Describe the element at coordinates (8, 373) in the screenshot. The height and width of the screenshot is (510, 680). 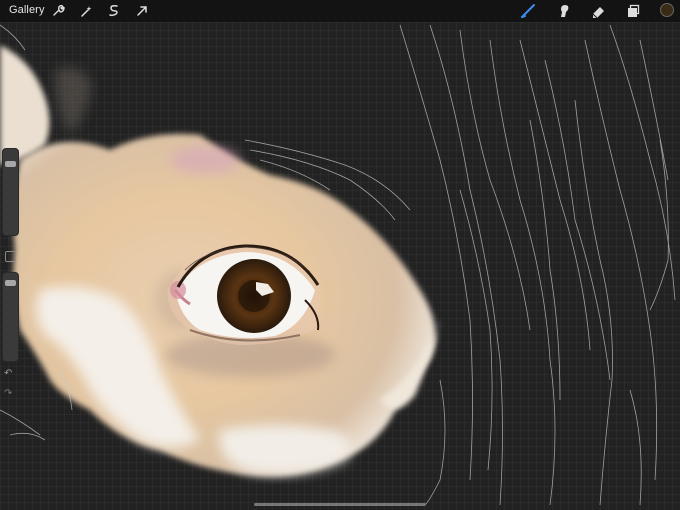
I see `undo-icon: ↶` at that location.